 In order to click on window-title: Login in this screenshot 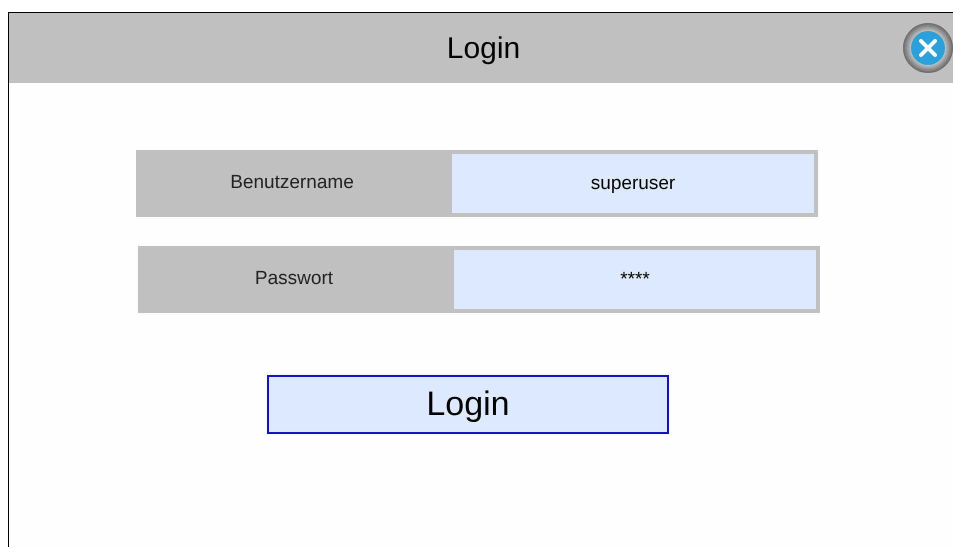, I will do `click(483, 48)`.